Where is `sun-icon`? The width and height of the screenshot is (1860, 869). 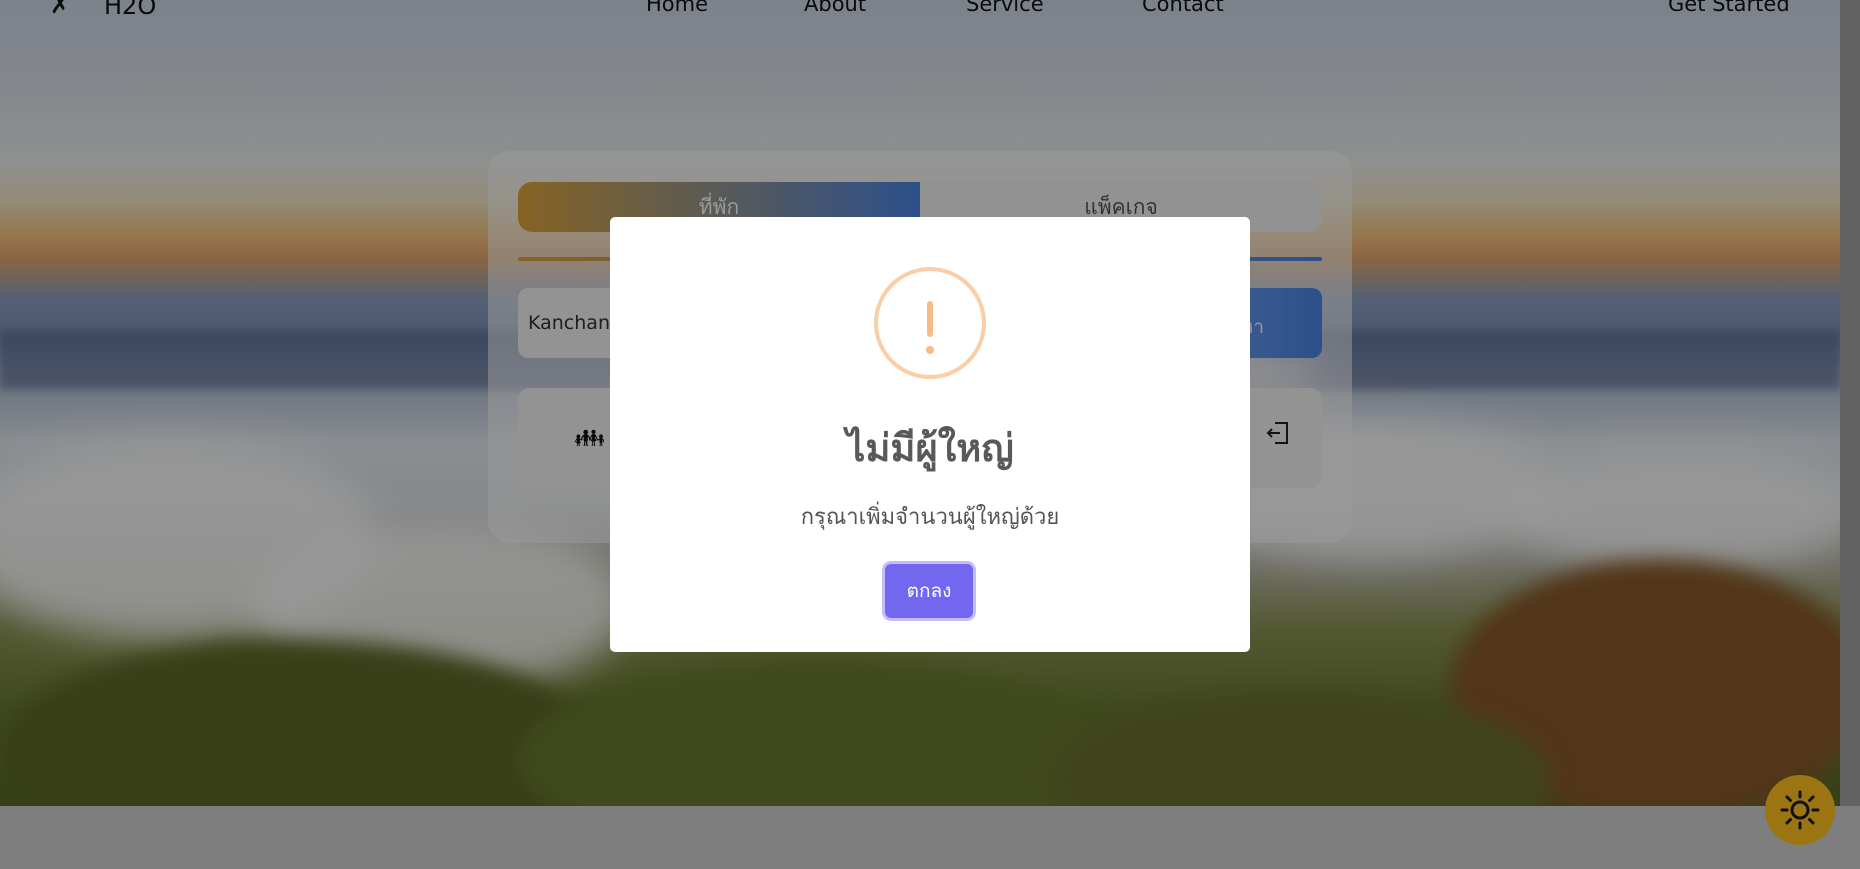
sun-icon is located at coordinates (1800, 810).